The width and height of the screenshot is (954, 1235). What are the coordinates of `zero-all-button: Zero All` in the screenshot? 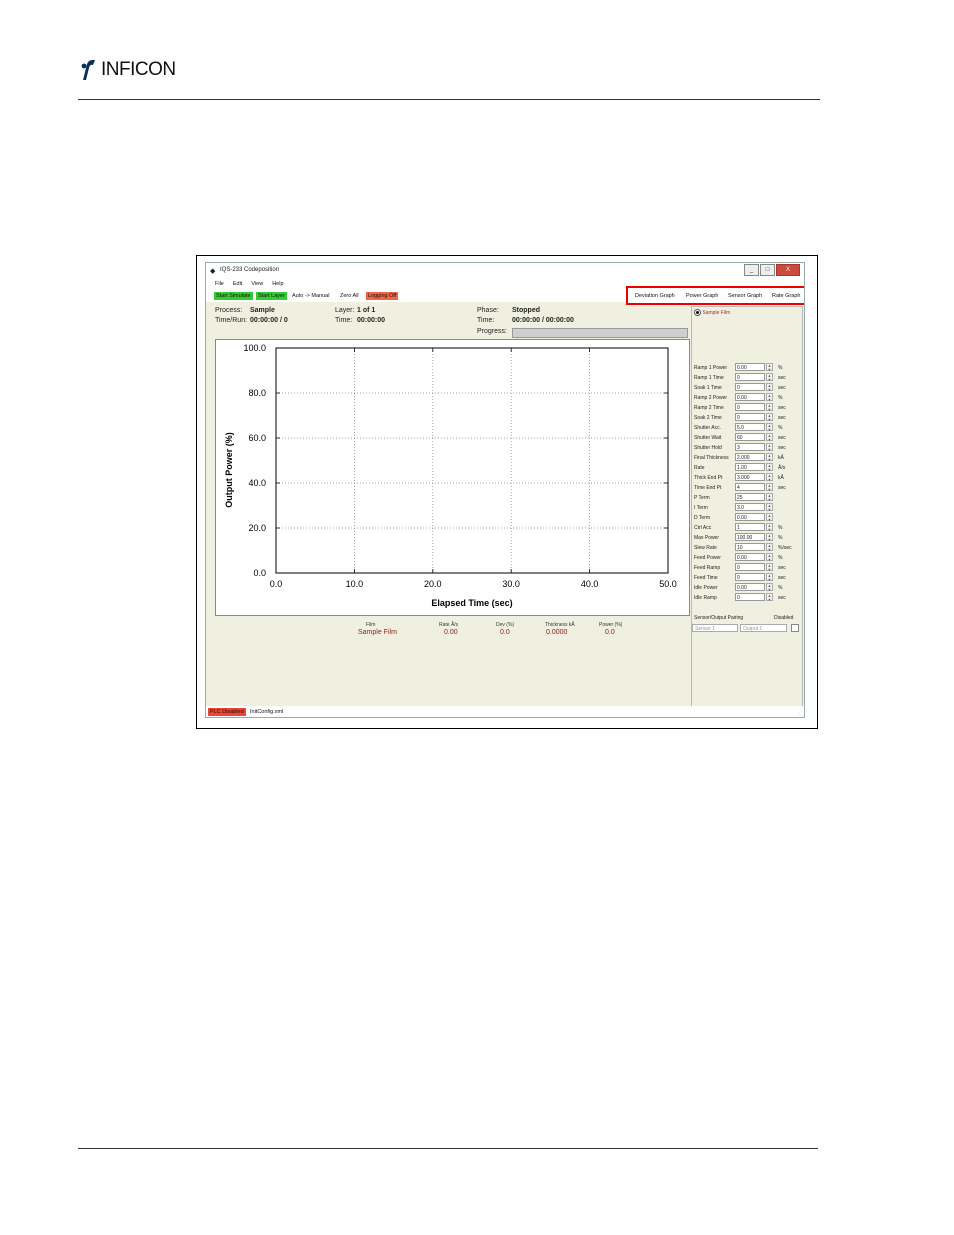 It's located at (349, 296).